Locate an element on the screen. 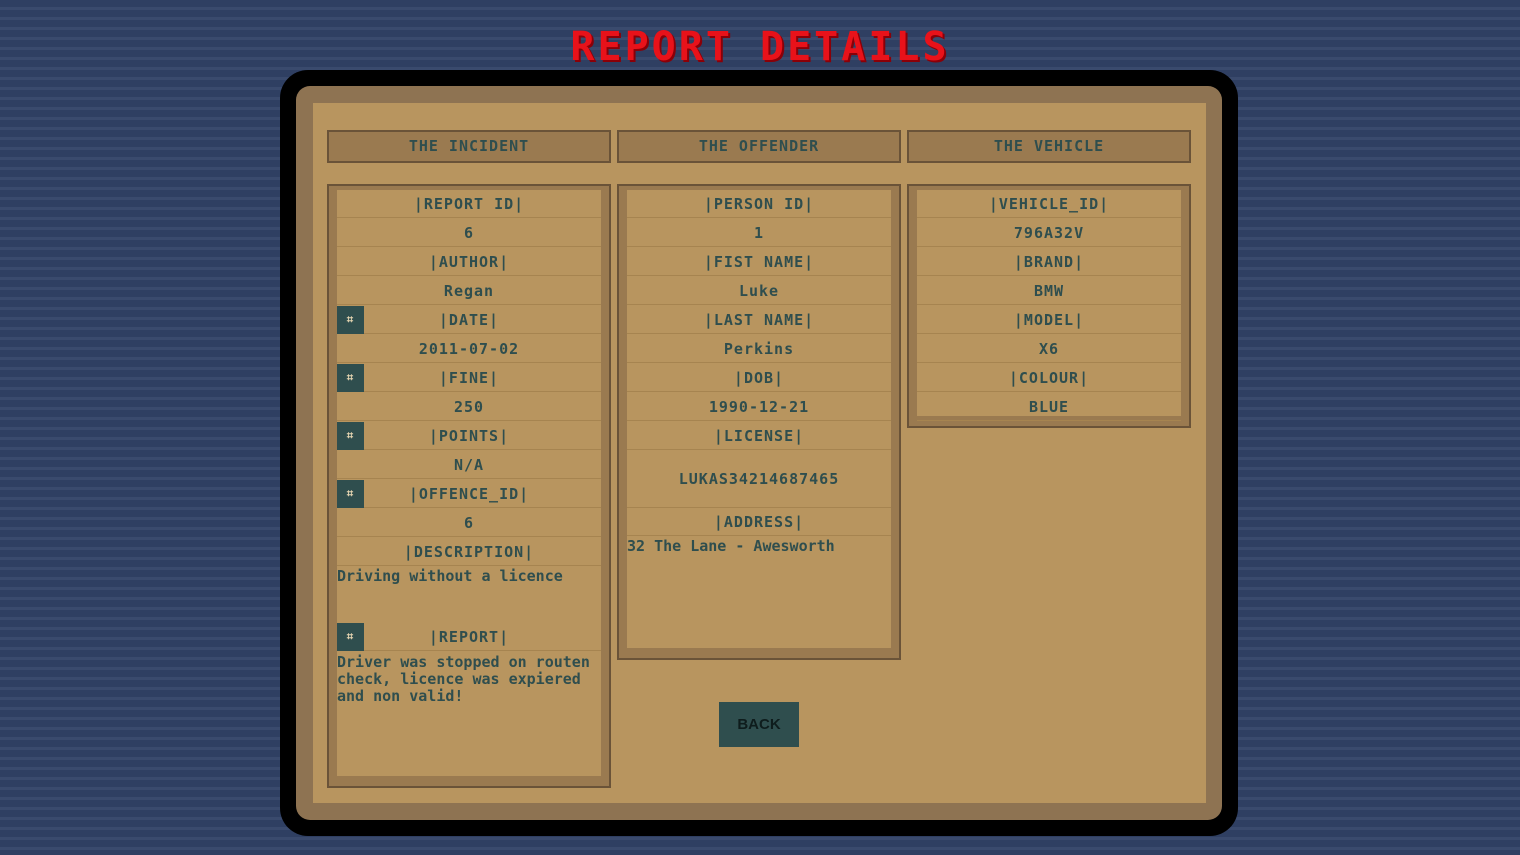 This screenshot has width=1520, height=855. person-id-label: |PERSON ID| is located at coordinates (759, 204).